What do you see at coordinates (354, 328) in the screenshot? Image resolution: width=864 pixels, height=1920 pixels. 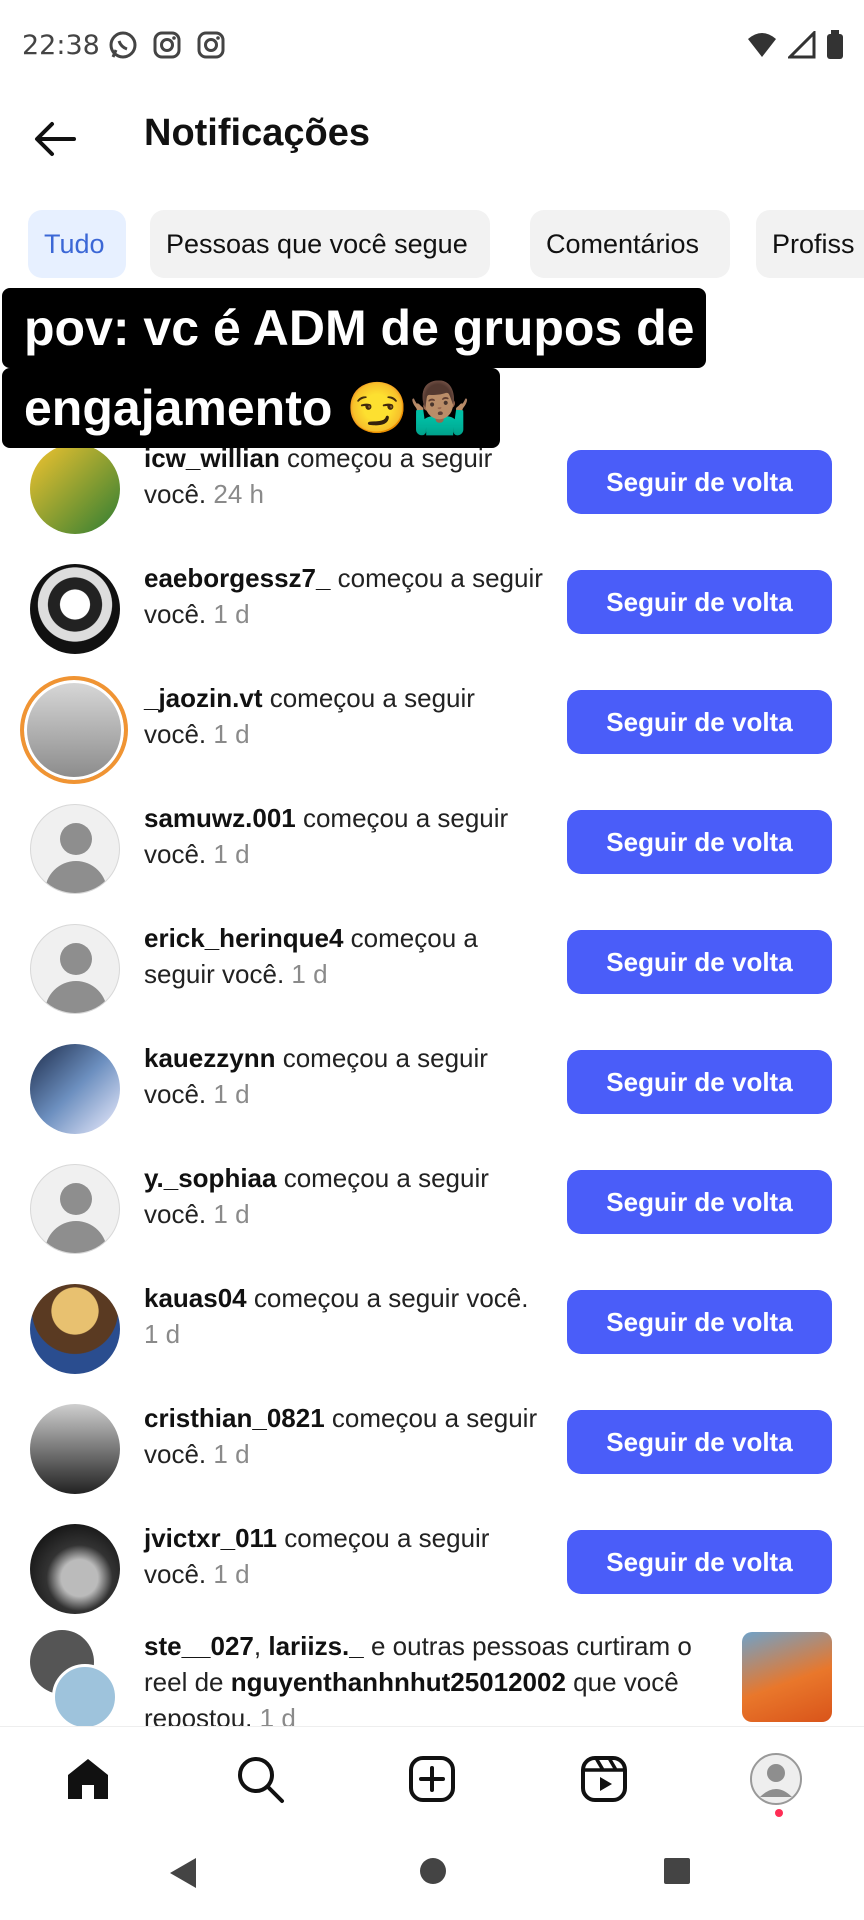 I see `caption-line-1: pov: vc é ADM de grupos de` at bounding box center [354, 328].